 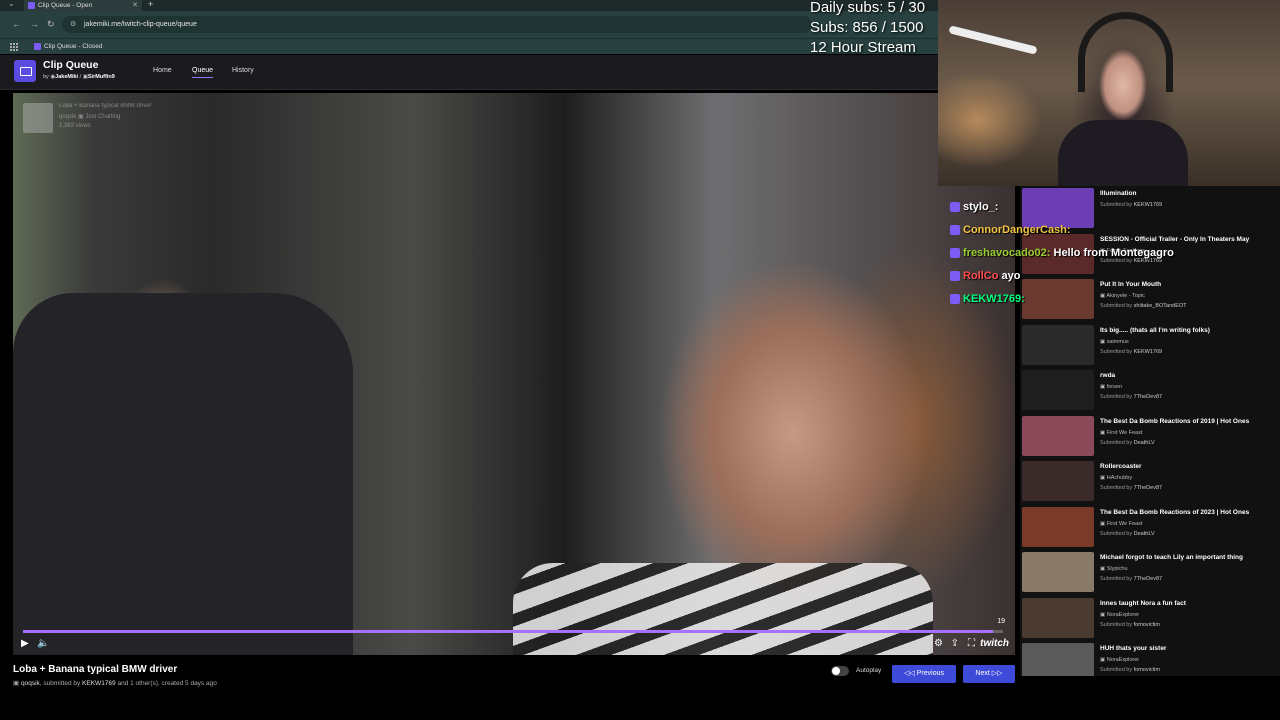 I want to click on video-frame-person, so click(x=183, y=474).